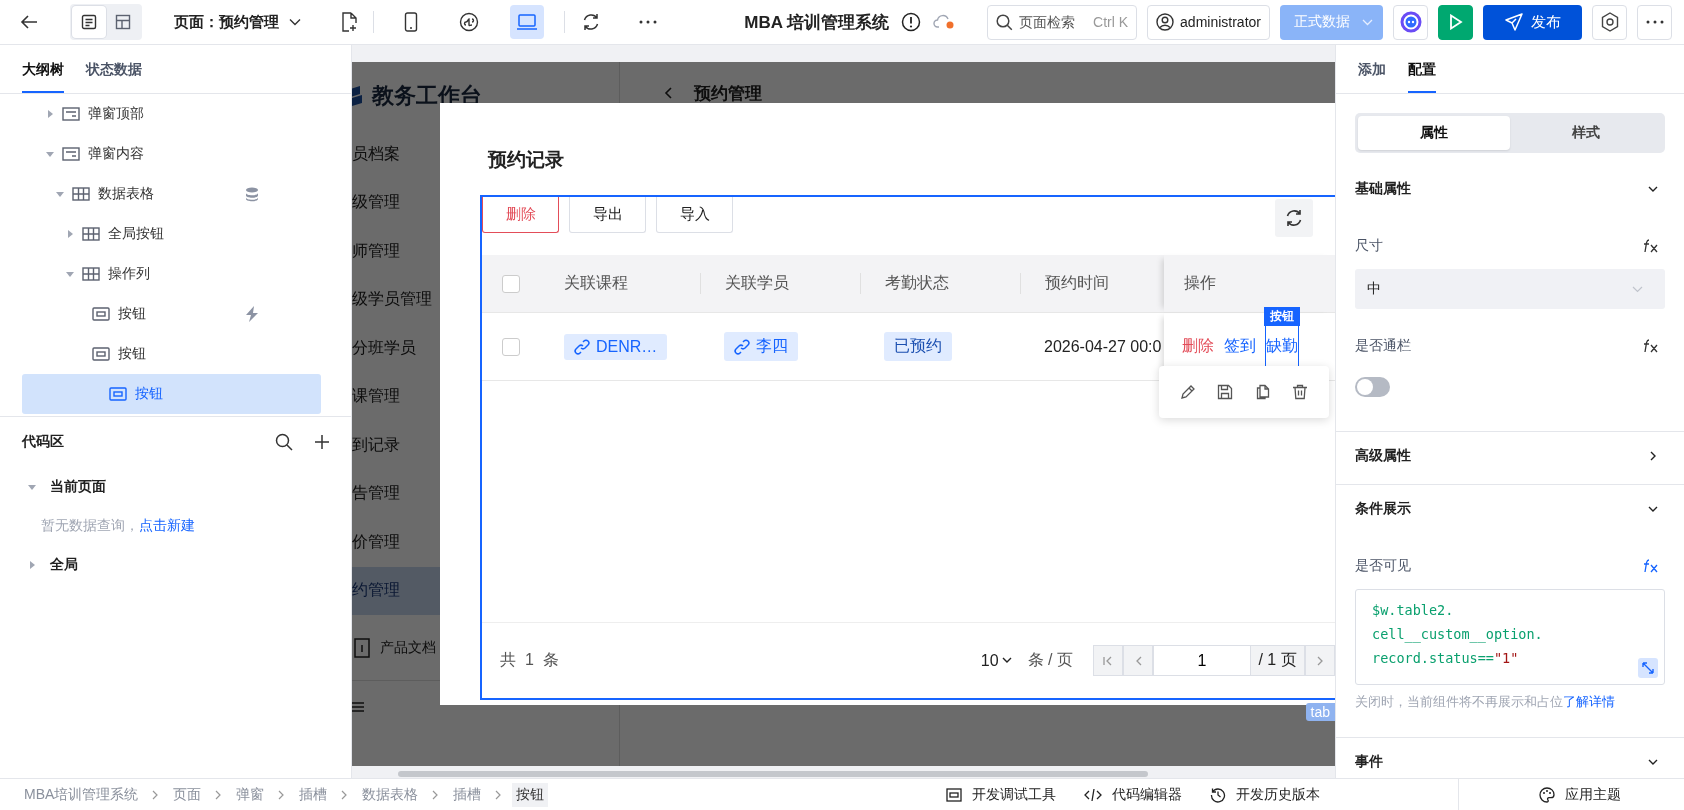 This screenshot has width=1684, height=810. What do you see at coordinates (530, 794) in the screenshot?
I see `breadcrumb-item: 按钮` at bounding box center [530, 794].